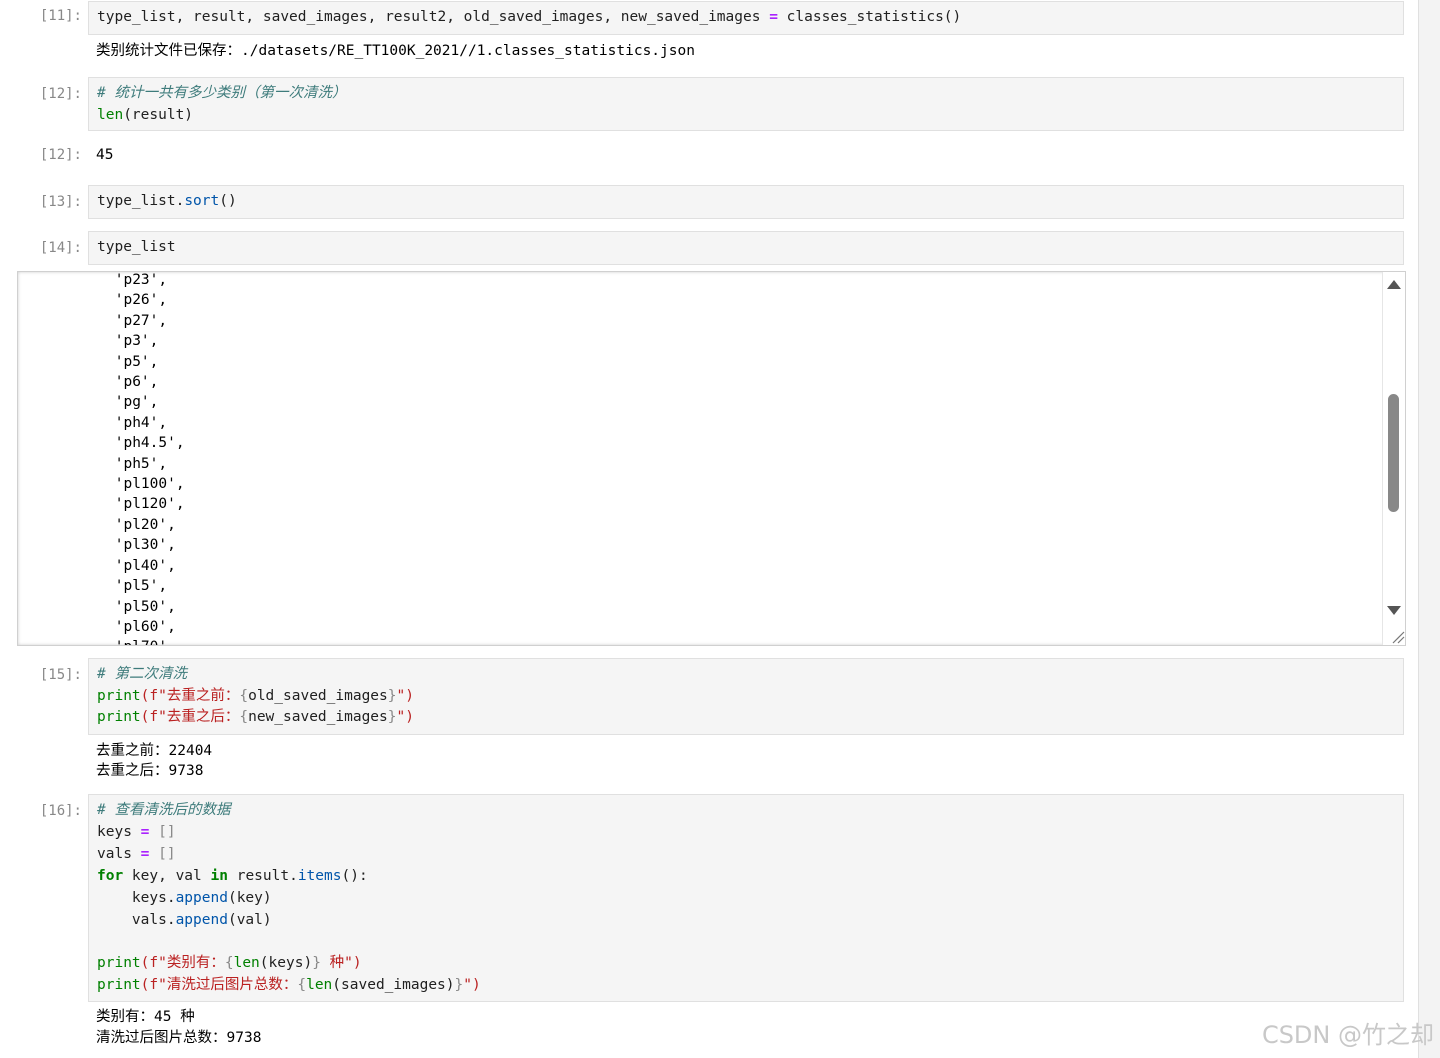 The height and width of the screenshot is (1058, 1440). Describe the element at coordinates (119, 854) in the screenshot. I see `code-text: vals` at that location.